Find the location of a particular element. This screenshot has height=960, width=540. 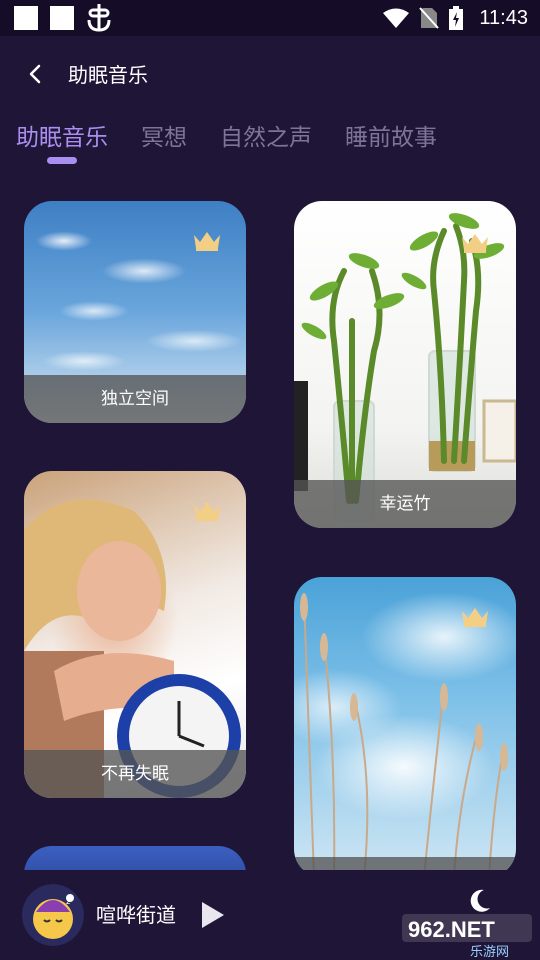

mini-player: z 喧哗街道 962.NET 乐游网 is located at coordinates (270, 915).